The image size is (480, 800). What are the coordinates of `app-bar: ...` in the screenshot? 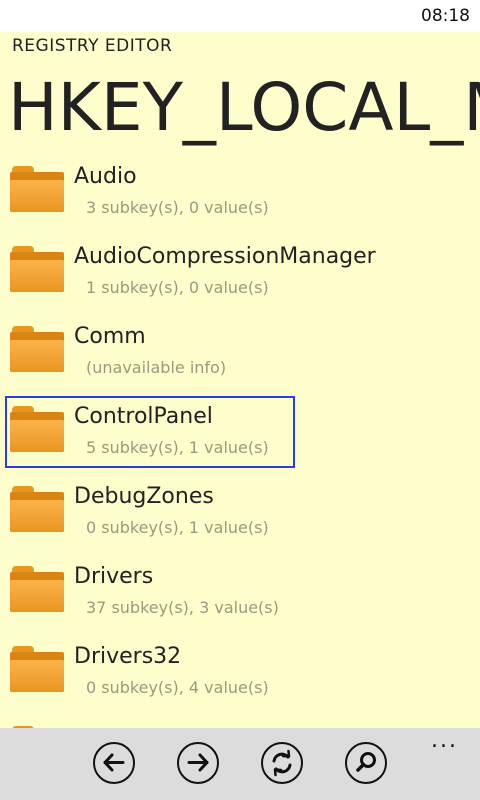 It's located at (240, 764).